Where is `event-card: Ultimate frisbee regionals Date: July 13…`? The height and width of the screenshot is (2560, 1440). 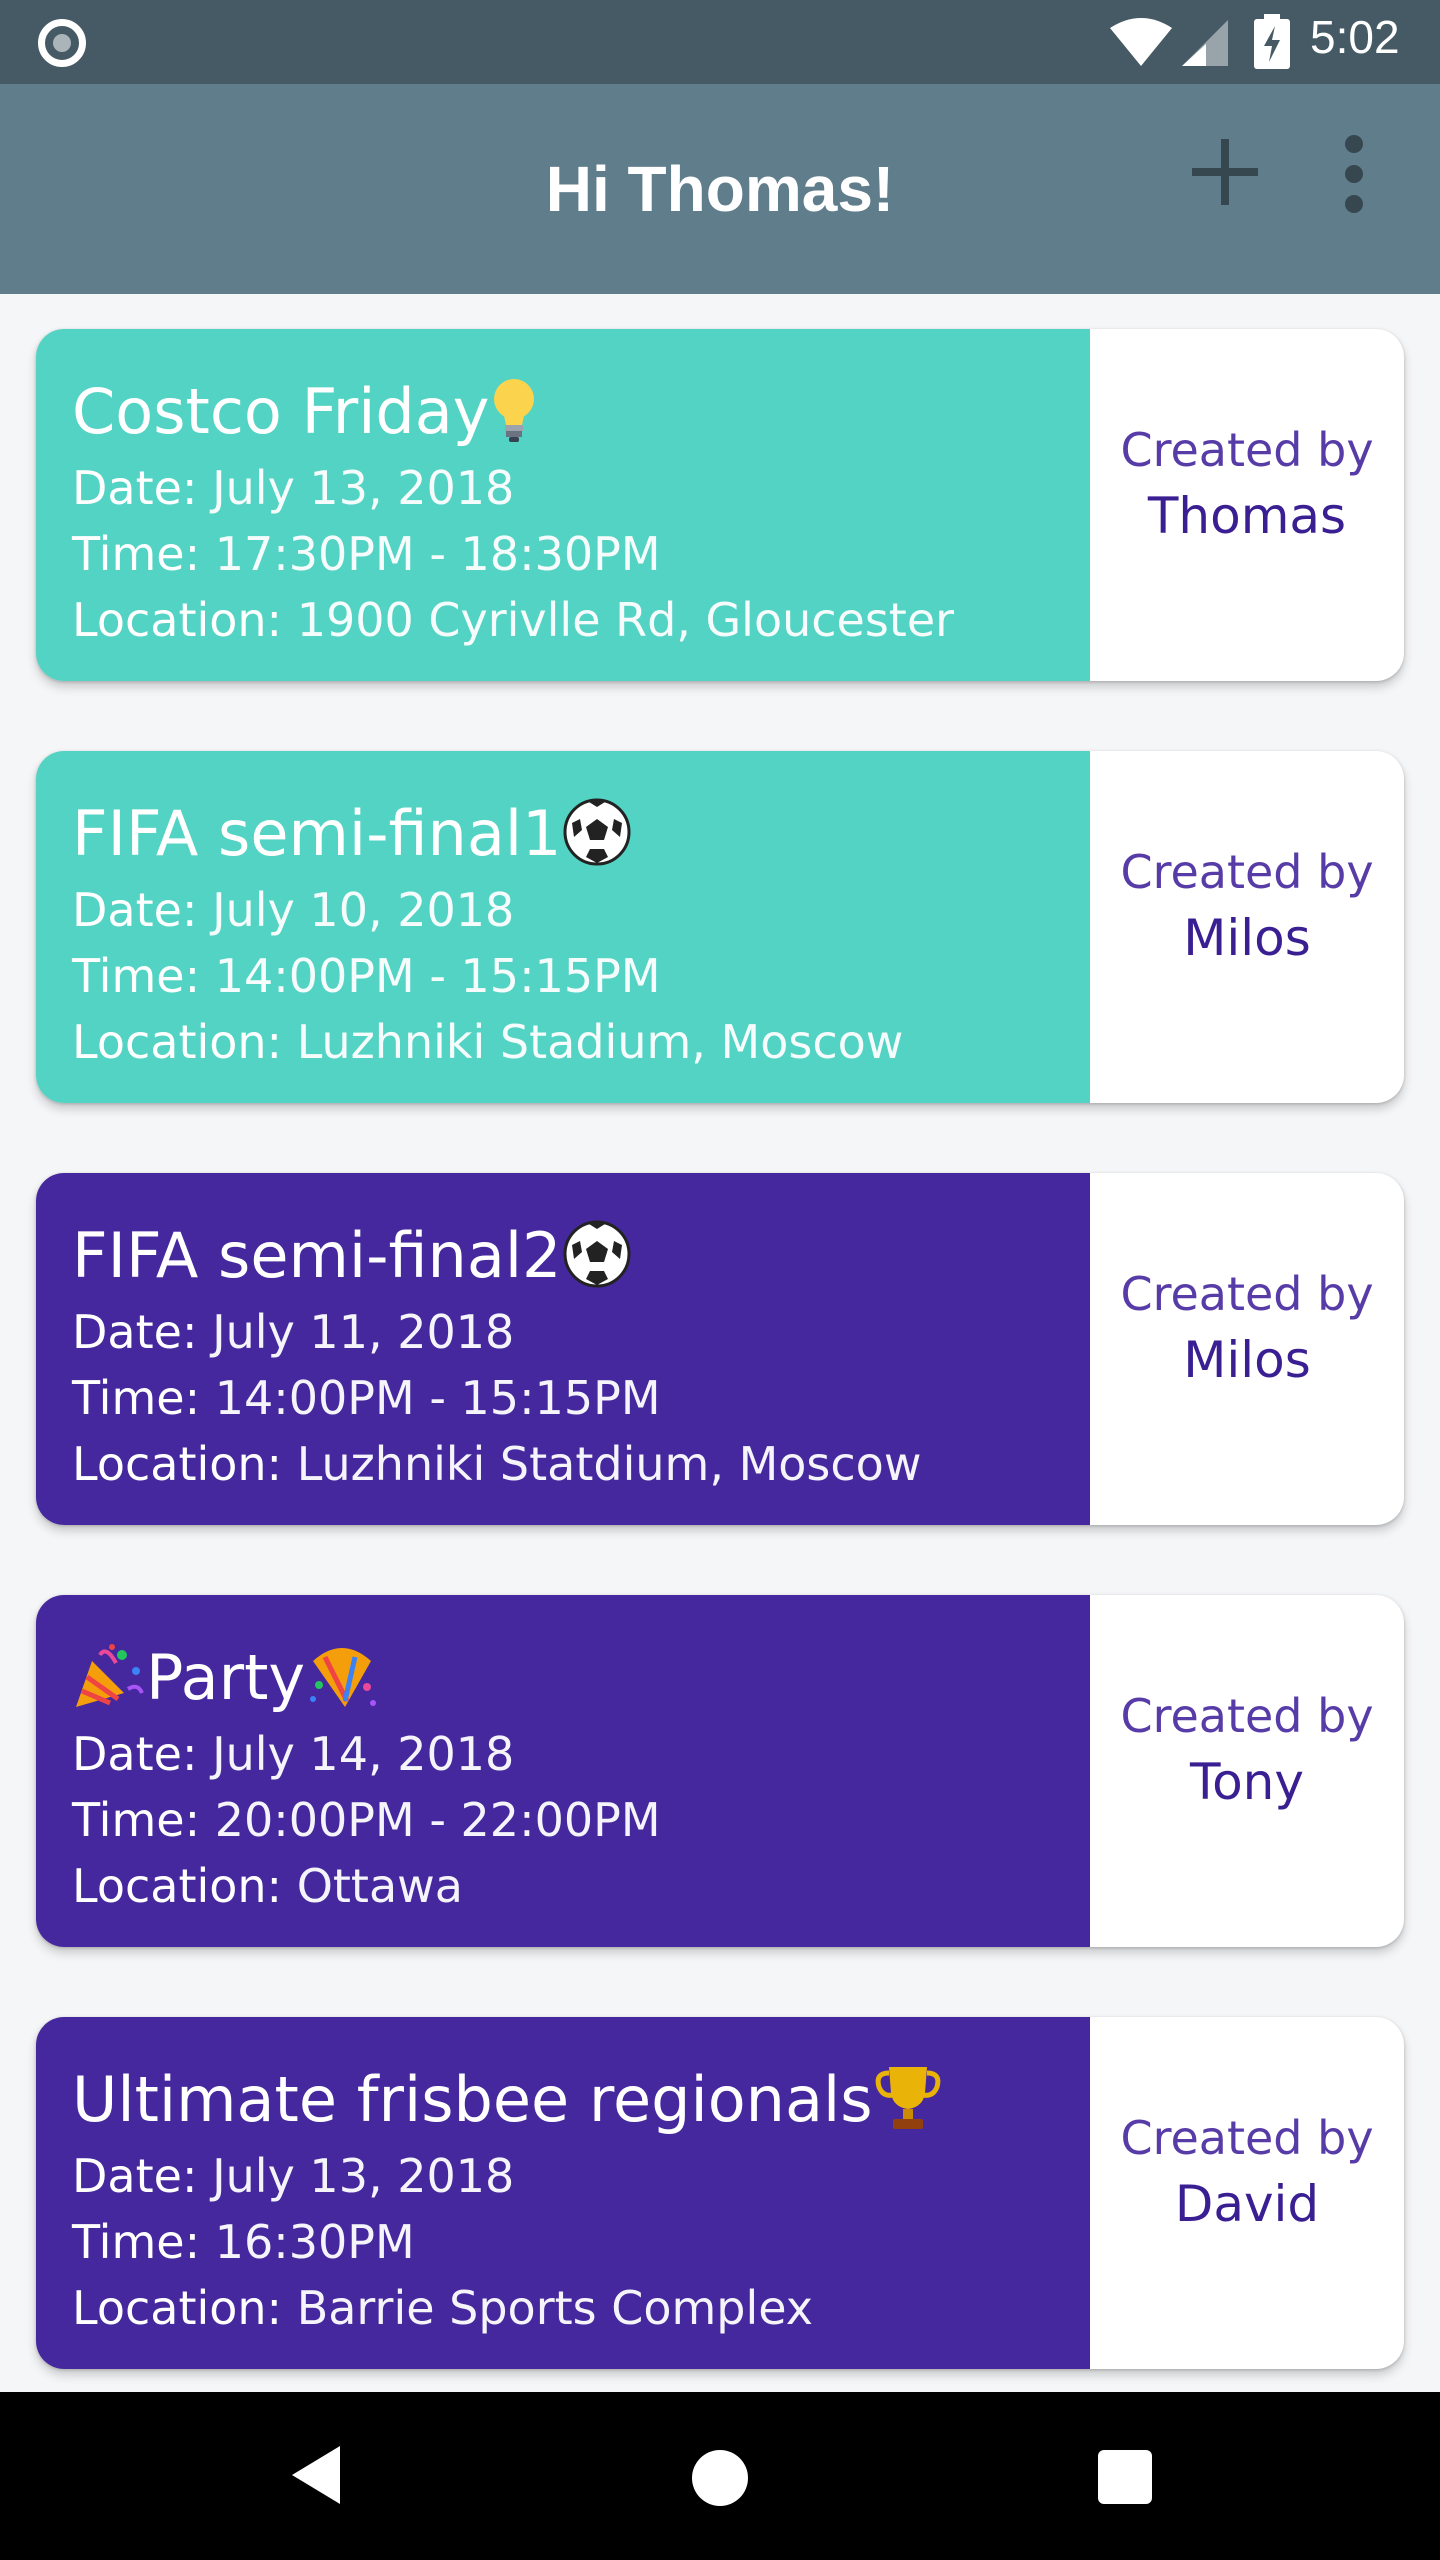
event-card: Ultimate frisbee regionals Date: July 13… is located at coordinates (720, 2193).